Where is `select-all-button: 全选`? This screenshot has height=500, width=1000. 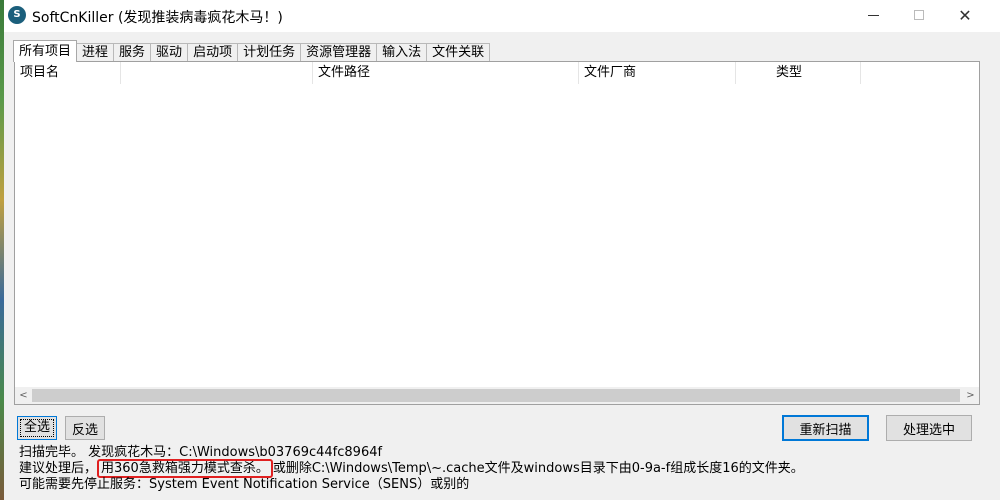 select-all-button: 全选 is located at coordinates (37, 428).